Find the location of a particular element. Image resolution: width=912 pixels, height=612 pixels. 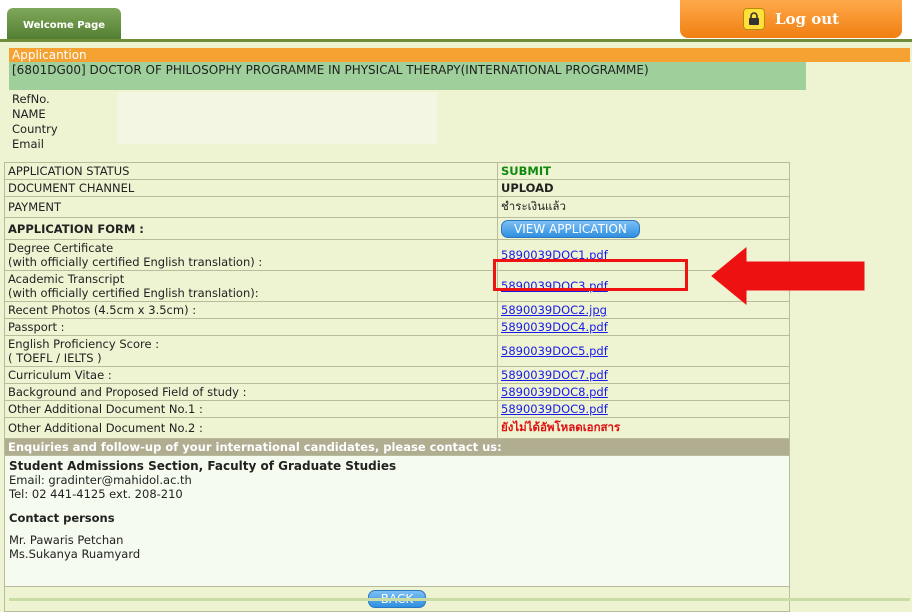

refno-label: RefNo. is located at coordinates (31, 99).